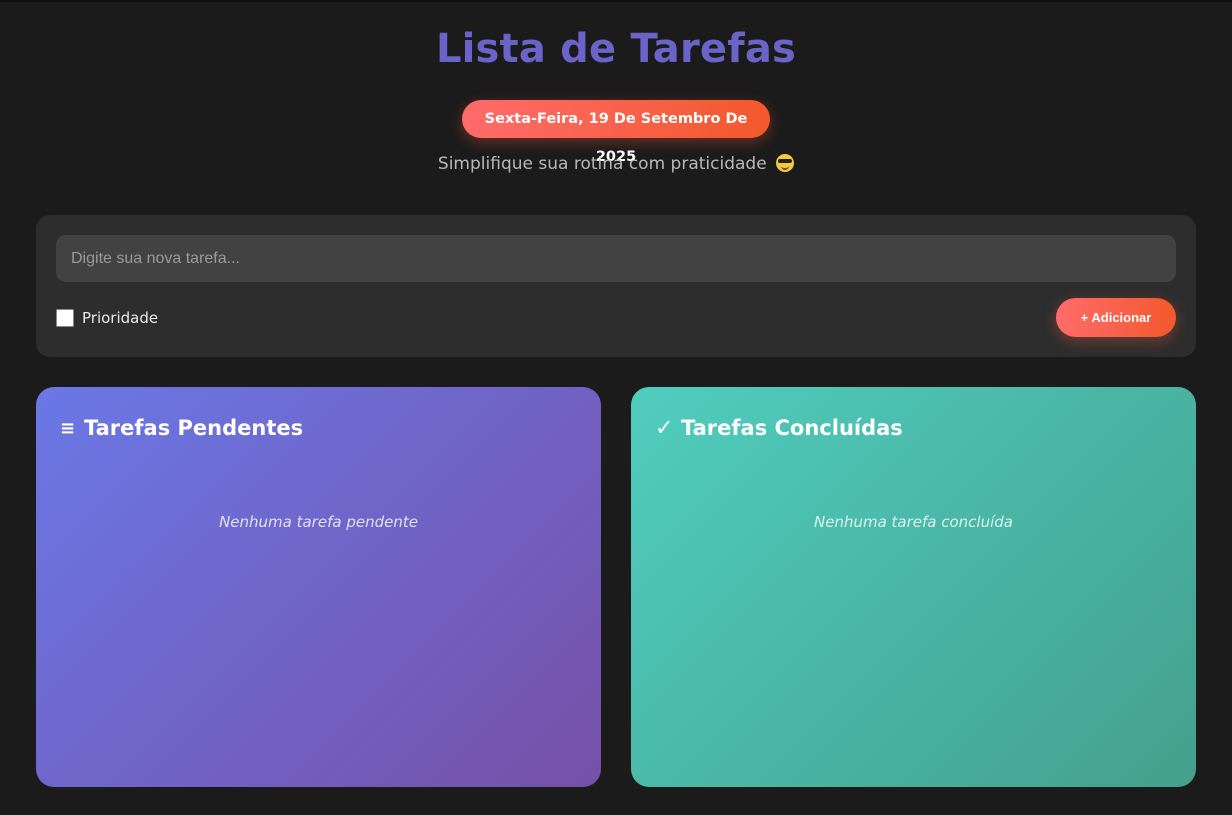 This screenshot has width=1232, height=815. I want to click on priority-label: Prioridade, so click(120, 318).